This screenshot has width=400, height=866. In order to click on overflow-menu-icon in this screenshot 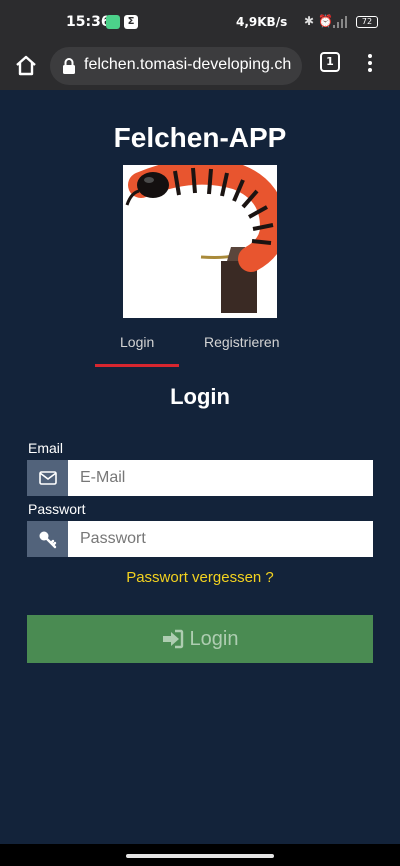, I will do `click(370, 65)`.